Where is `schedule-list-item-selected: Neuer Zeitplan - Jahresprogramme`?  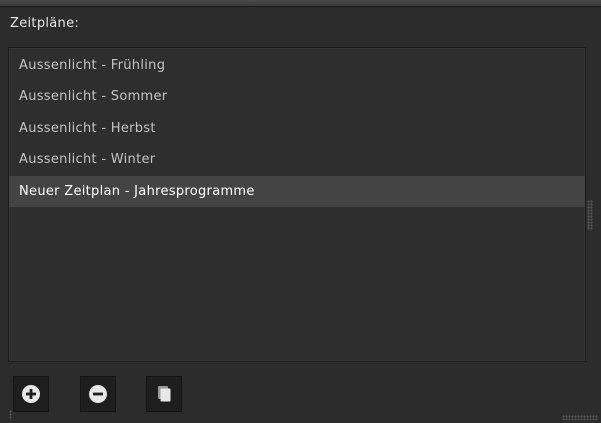
schedule-list-item-selected: Neuer Zeitplan - Jahresprogramme is located at coordinates (297, 191).